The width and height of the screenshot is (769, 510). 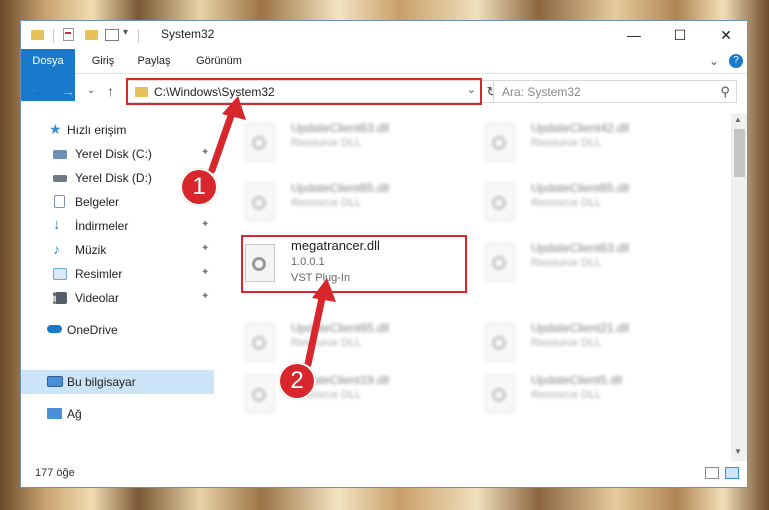 What do you see at coordinates (91, 35) in the screenshot?
I see `new-folder-icon` at bounding box center [91, 35].